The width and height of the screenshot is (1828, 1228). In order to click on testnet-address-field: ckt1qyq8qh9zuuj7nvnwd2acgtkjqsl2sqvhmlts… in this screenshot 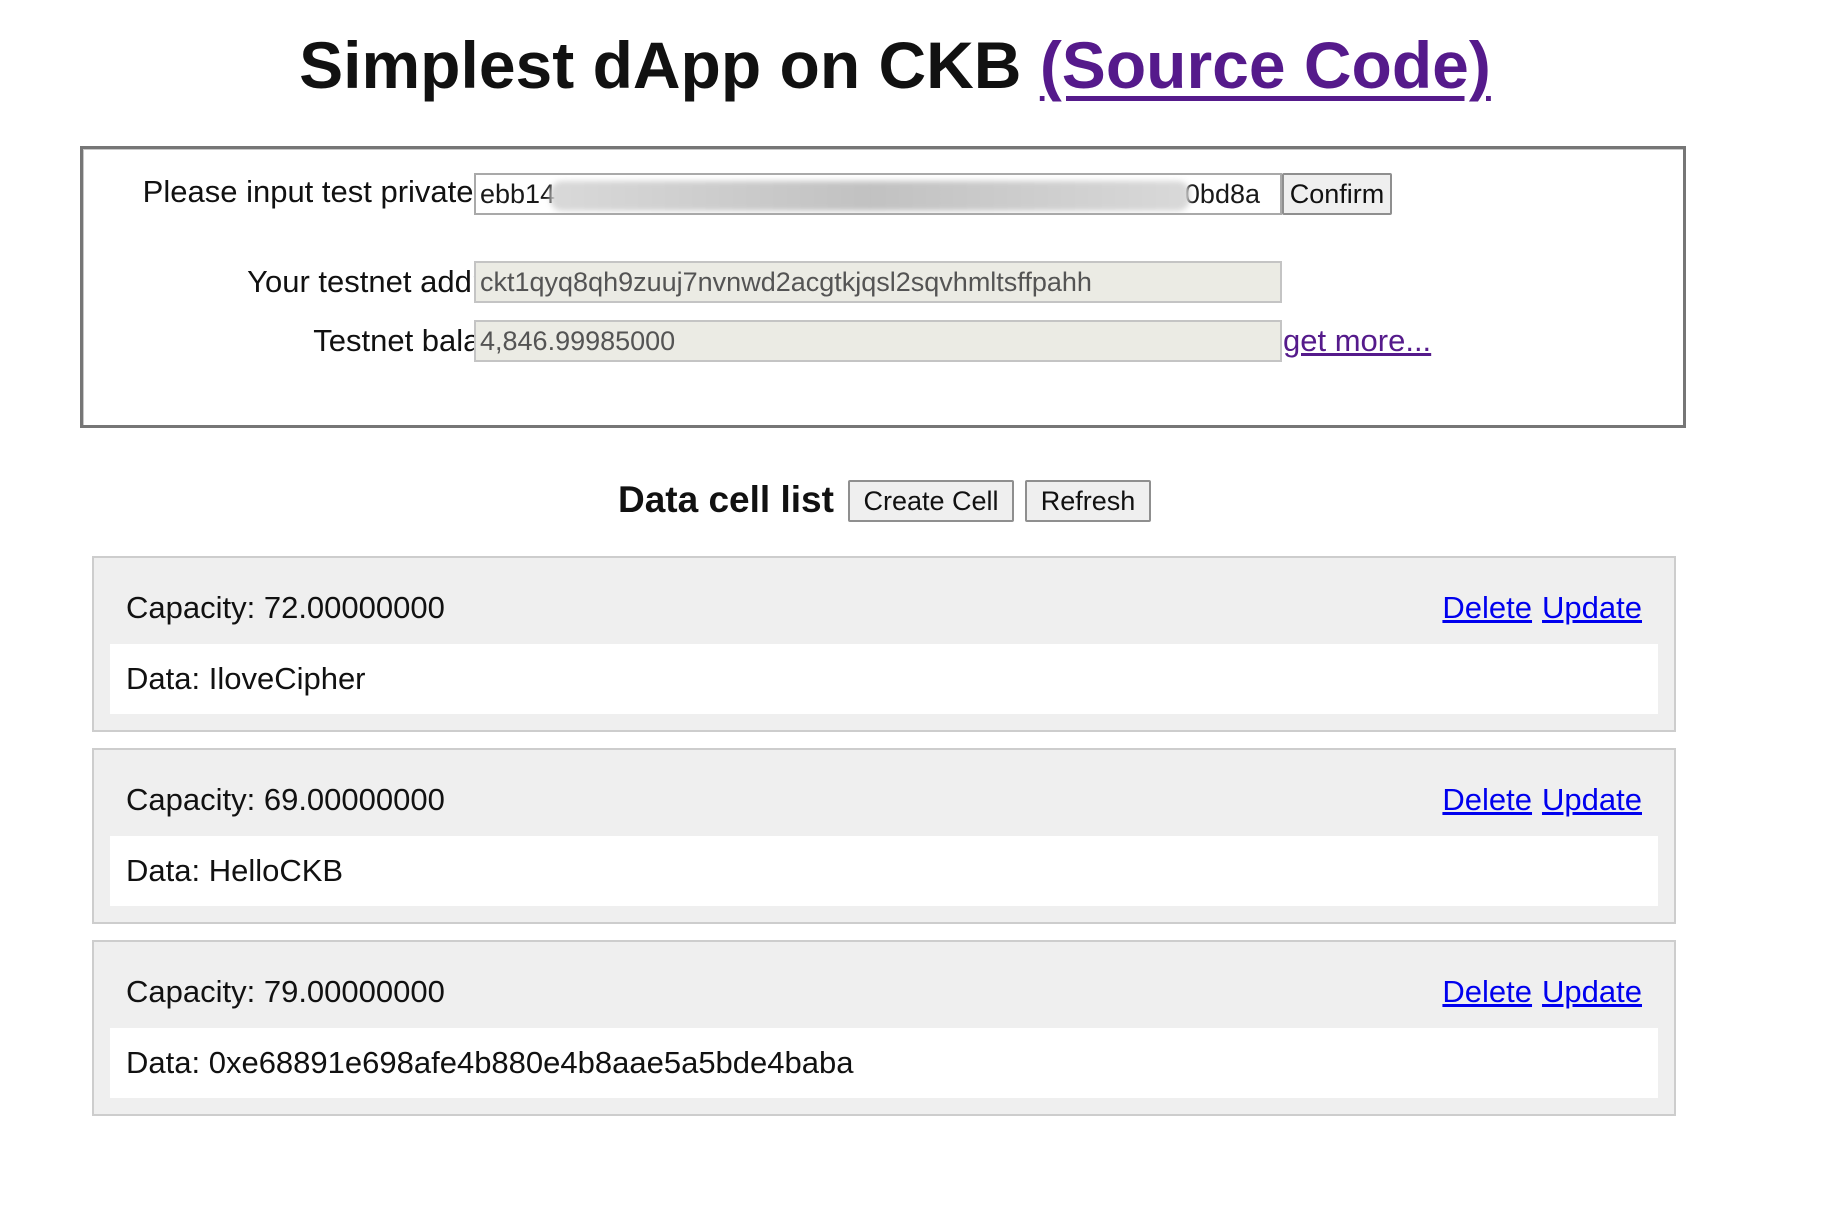, I will do `click(878, 282)`.